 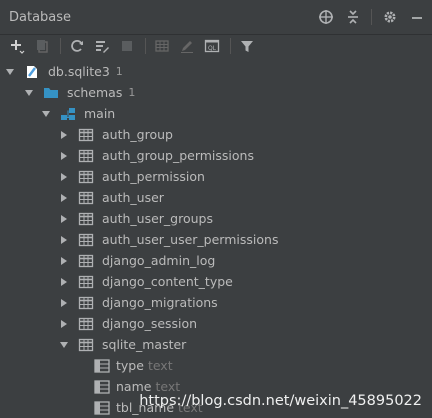 I want to click on filter-icon, so click(x=247, y=46).